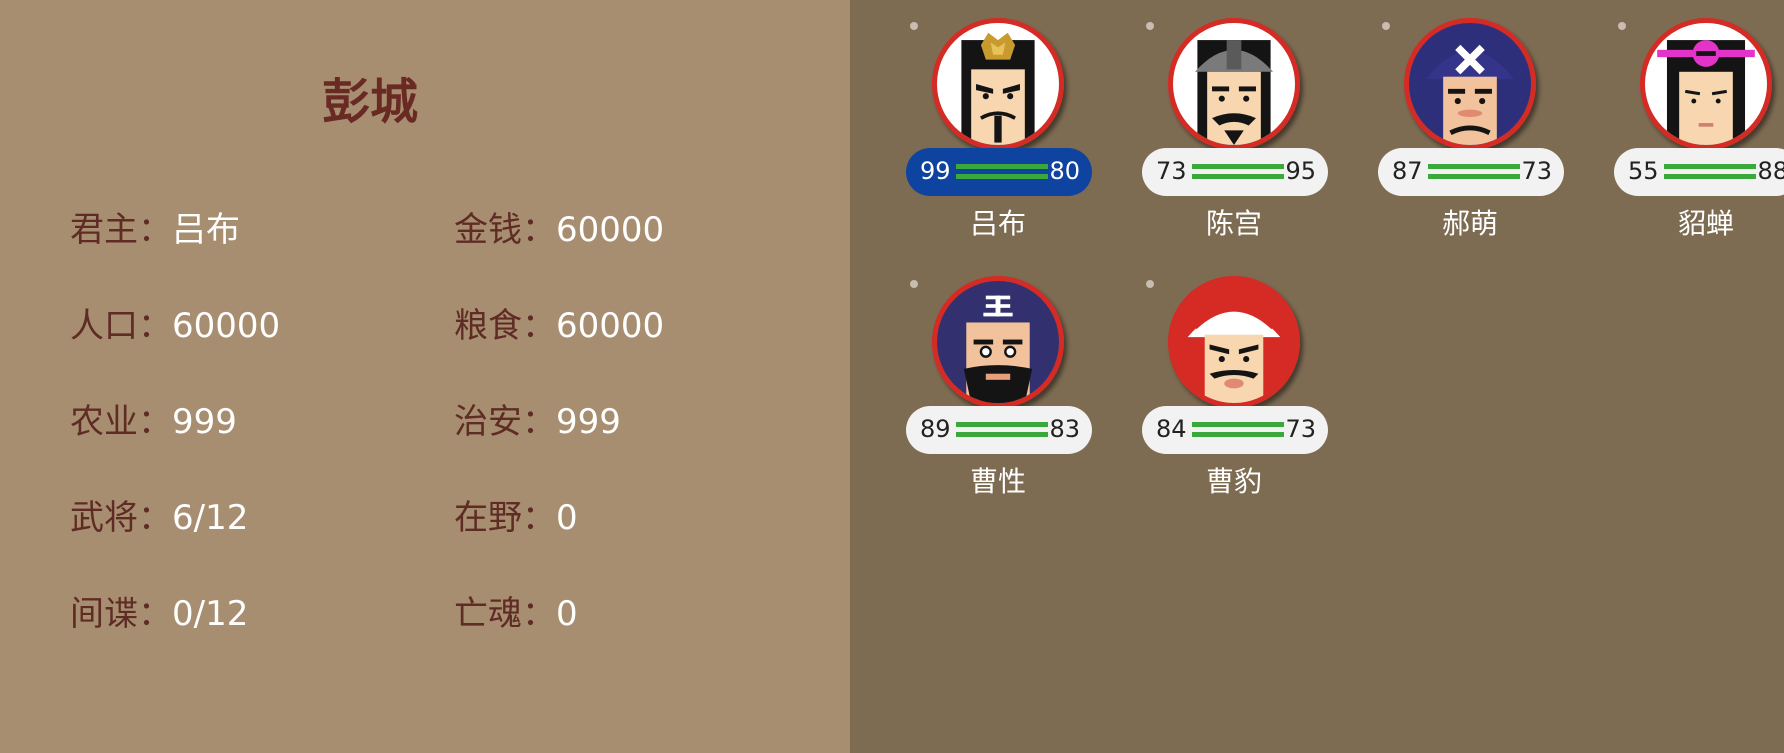 This screenshot has width=1784, height=753. I want to click on stat-label: 君主：, so click(121, 230).